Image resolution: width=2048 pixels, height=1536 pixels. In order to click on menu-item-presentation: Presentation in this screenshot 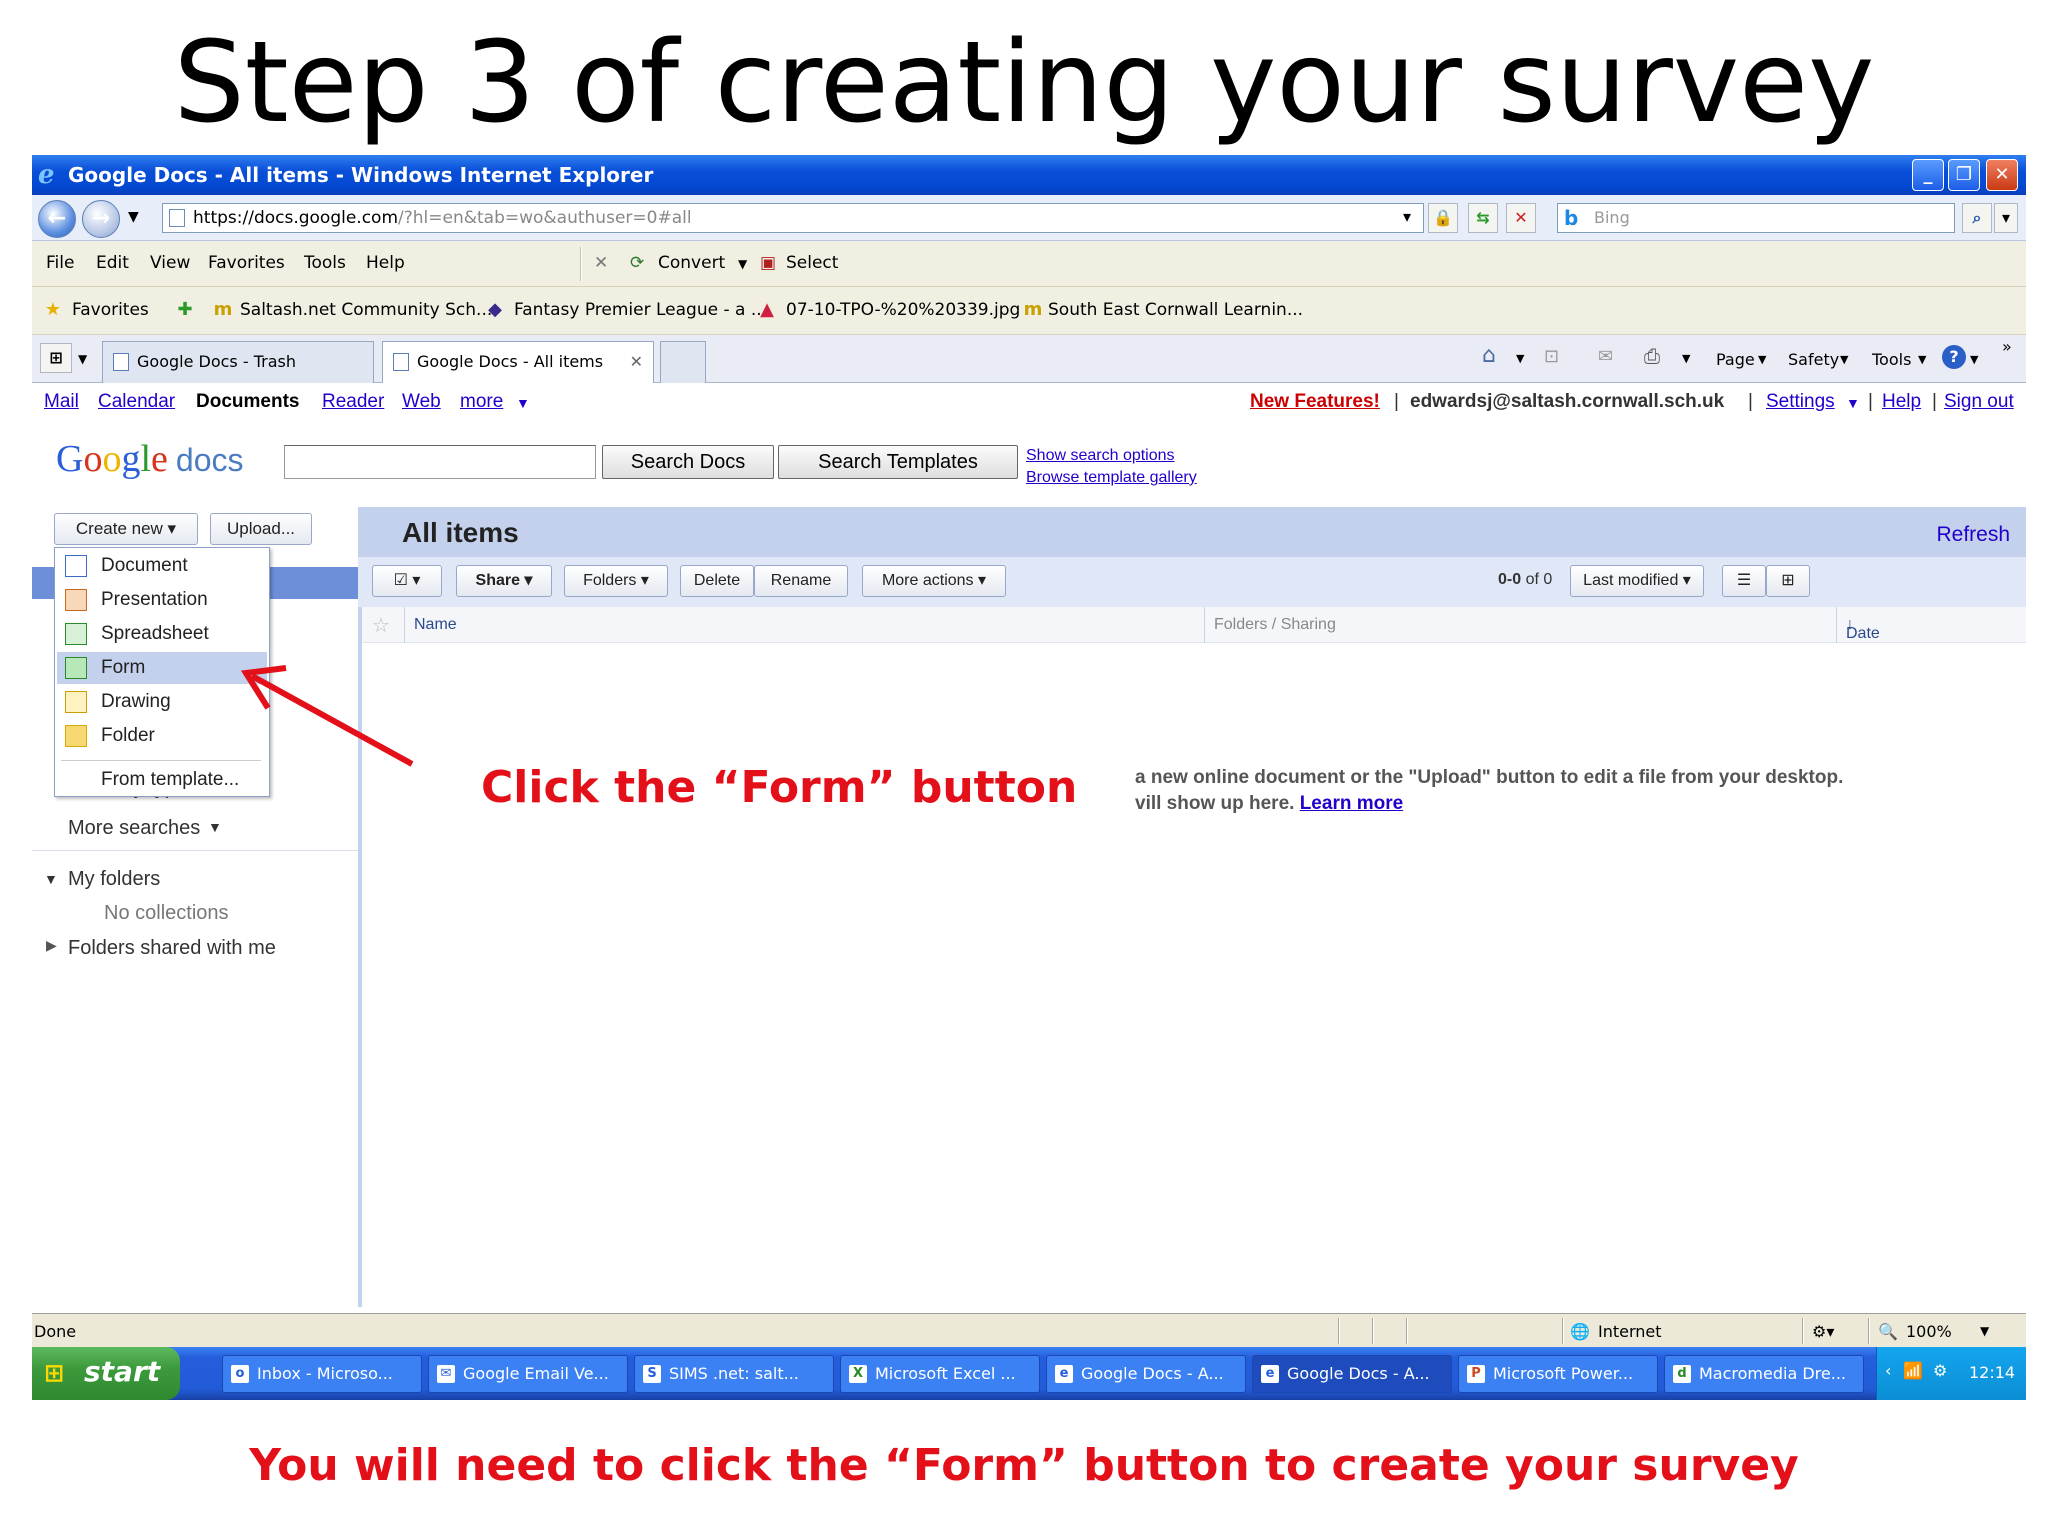, I will do `click(162, 600)`.